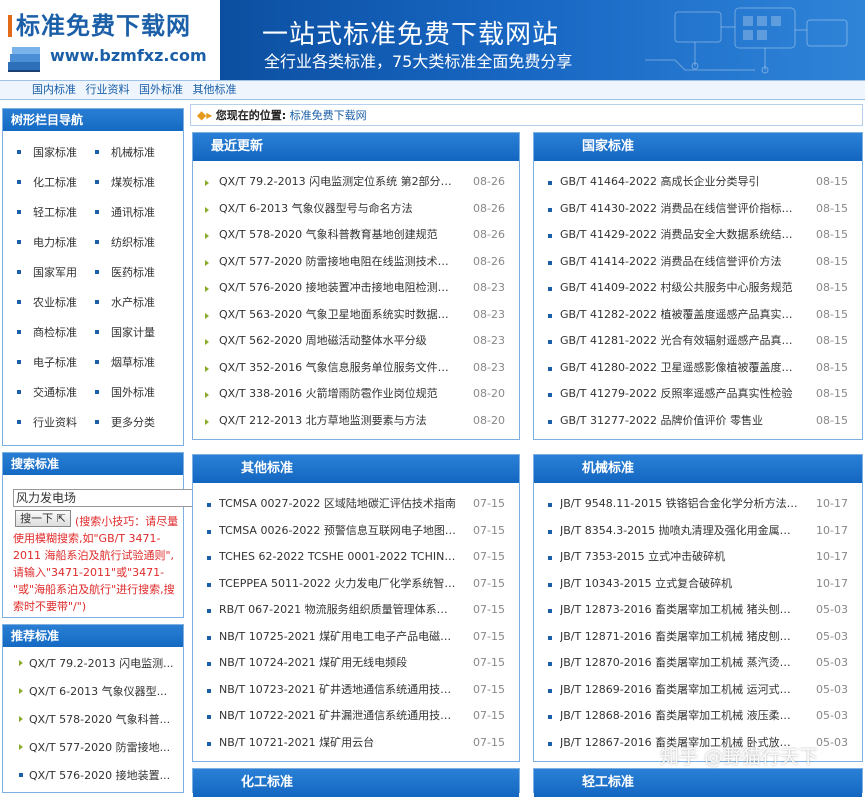 Image resolution: width=865 pixels, height=797 pixels. I want to click on standard-list-item: JB/T 12869-2016 畜类屠宰加工机械 运河式热水... 05-03, so click(698, 690).